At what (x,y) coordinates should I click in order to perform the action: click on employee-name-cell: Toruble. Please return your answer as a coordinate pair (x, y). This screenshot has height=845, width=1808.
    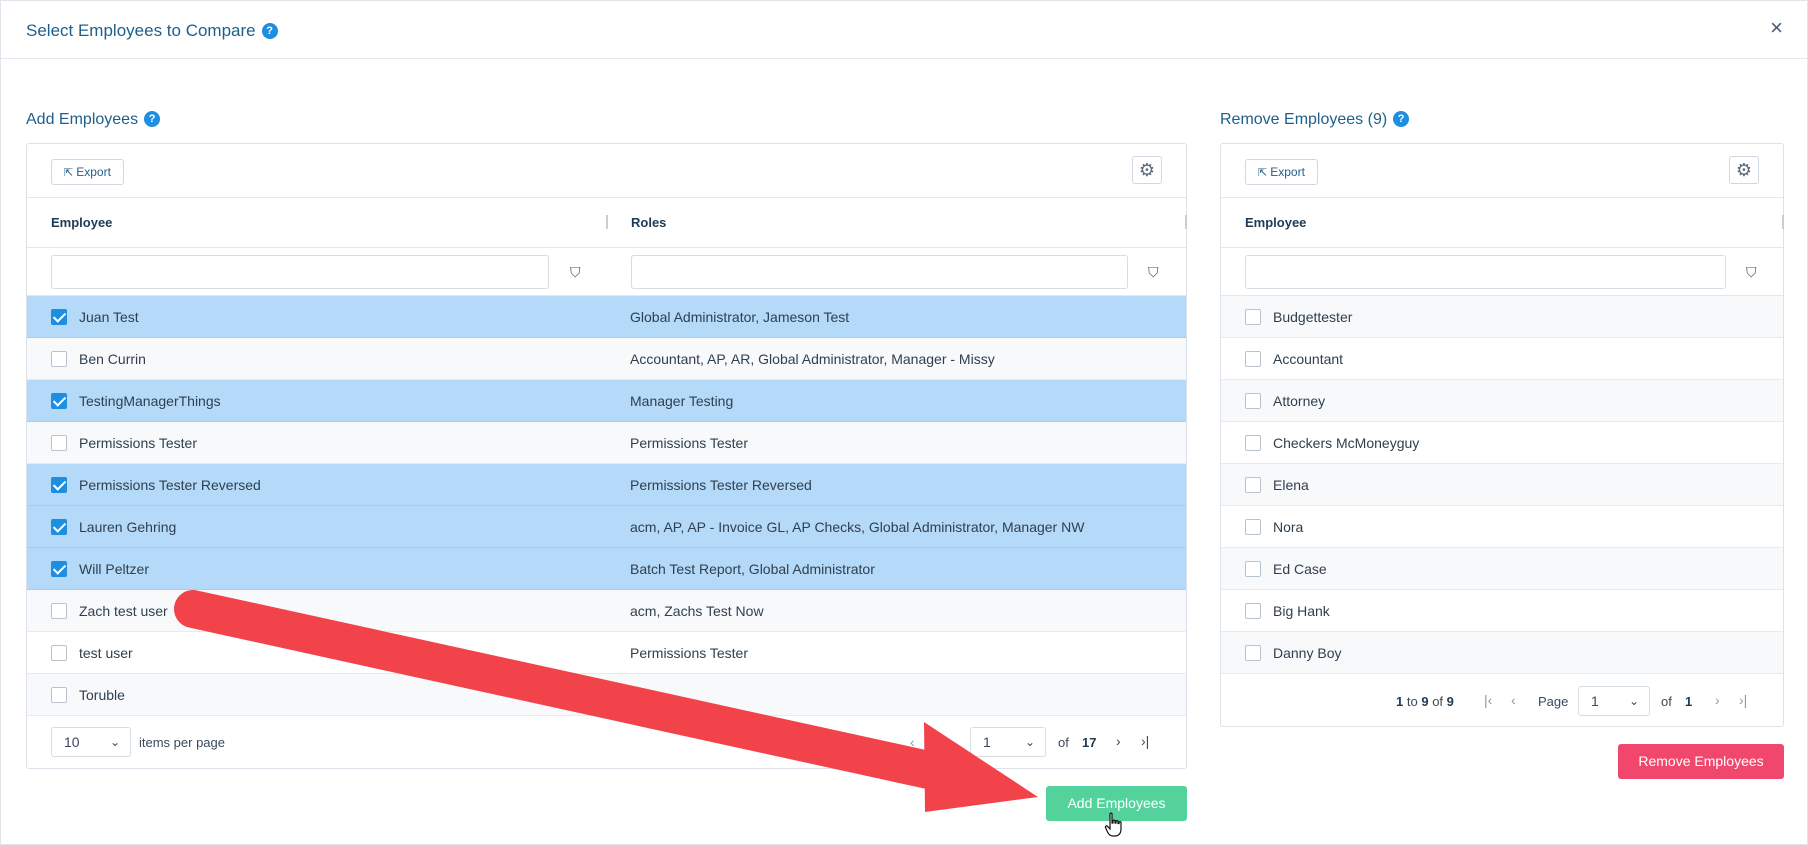
    Looking at the image, I should click on (102, 695).